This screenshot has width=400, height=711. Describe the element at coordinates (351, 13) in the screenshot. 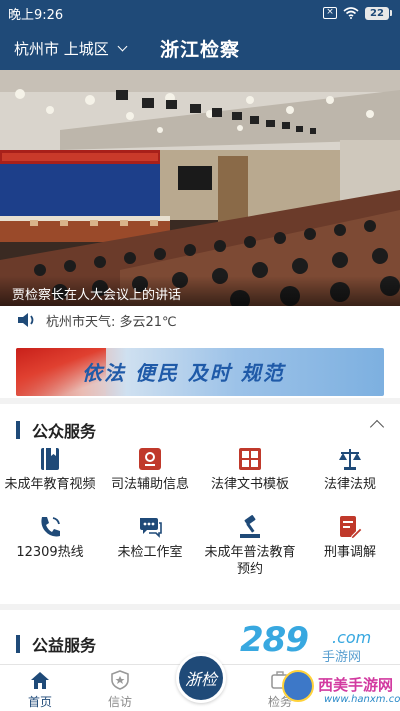

I see `wifi-icon` at that location.